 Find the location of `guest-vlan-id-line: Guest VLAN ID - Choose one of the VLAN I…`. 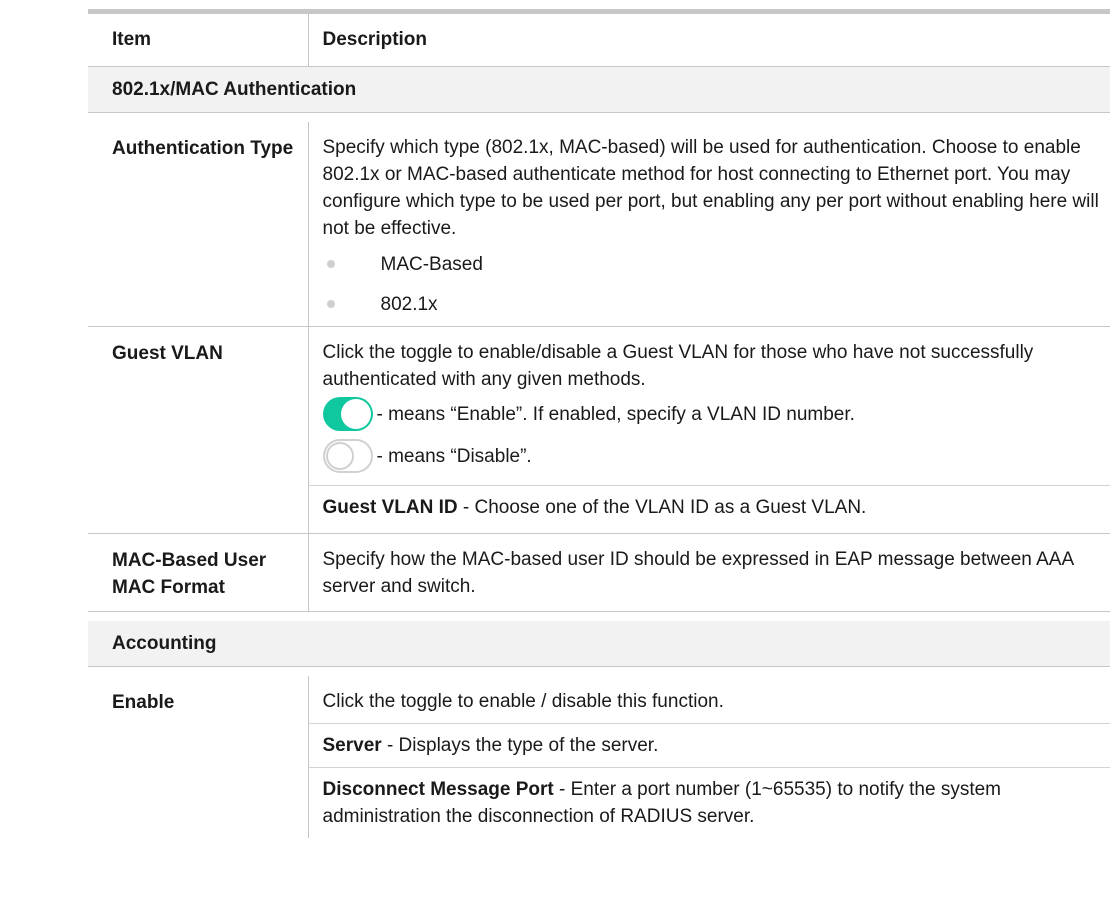

guest-vlan-id-line: Guest VLAN ID - Choose one of the VLAN I… is located at coordinates (709, 507).